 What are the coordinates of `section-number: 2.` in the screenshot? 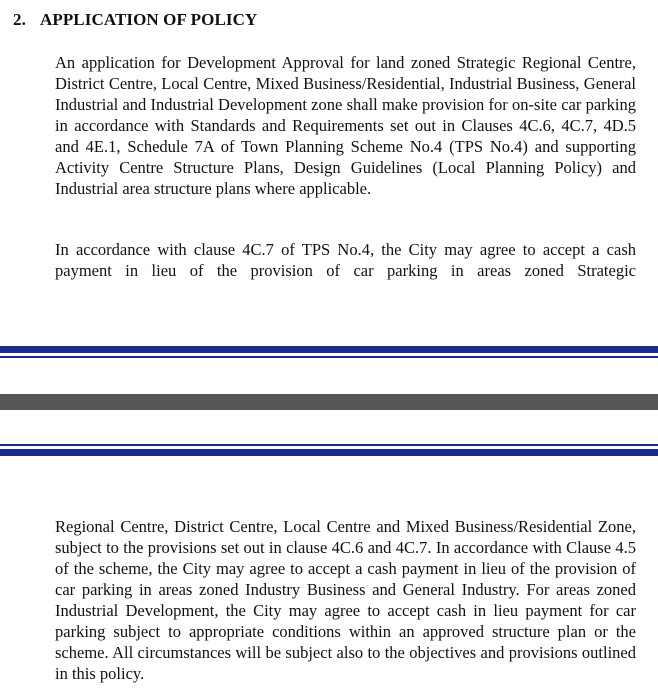 It's located at (19, 19).